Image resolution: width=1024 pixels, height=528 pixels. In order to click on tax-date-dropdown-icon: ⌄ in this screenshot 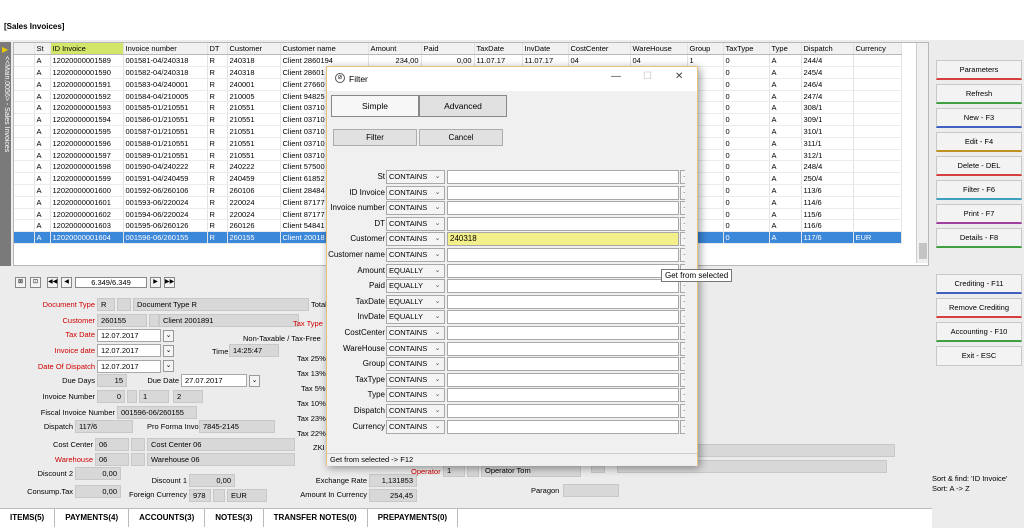, I will do `click(168, 336)`.